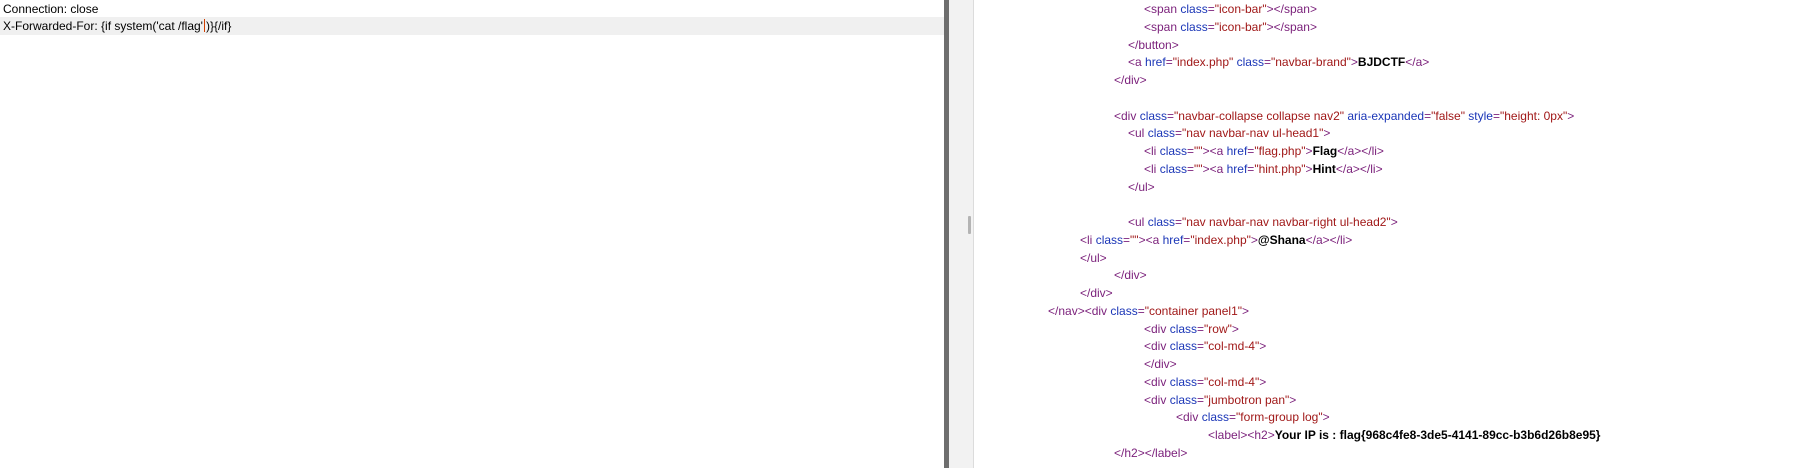 The height and width of the screenshot is (468, 1793). Describe the element at coordinates (1193, 310) in the screenshot. I see `html-value-token: "container panel1"` at that location.